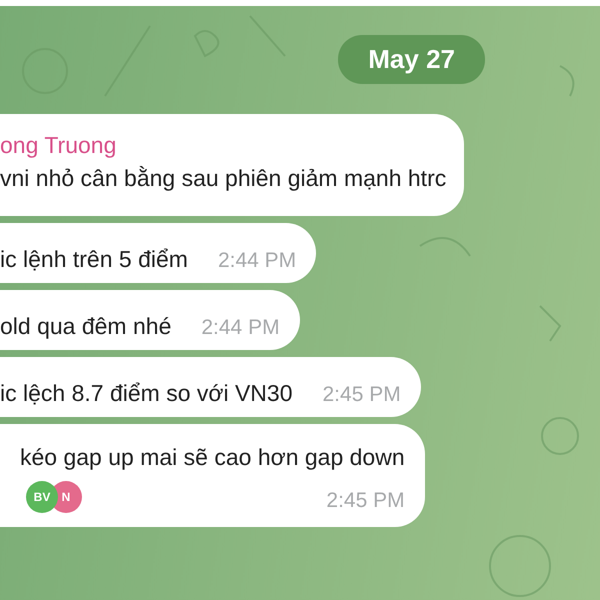  What do you see at coordinates (42, 497) in the screenshot?
I see `reaction-avatar: BV` at bounding box center [42, 497].